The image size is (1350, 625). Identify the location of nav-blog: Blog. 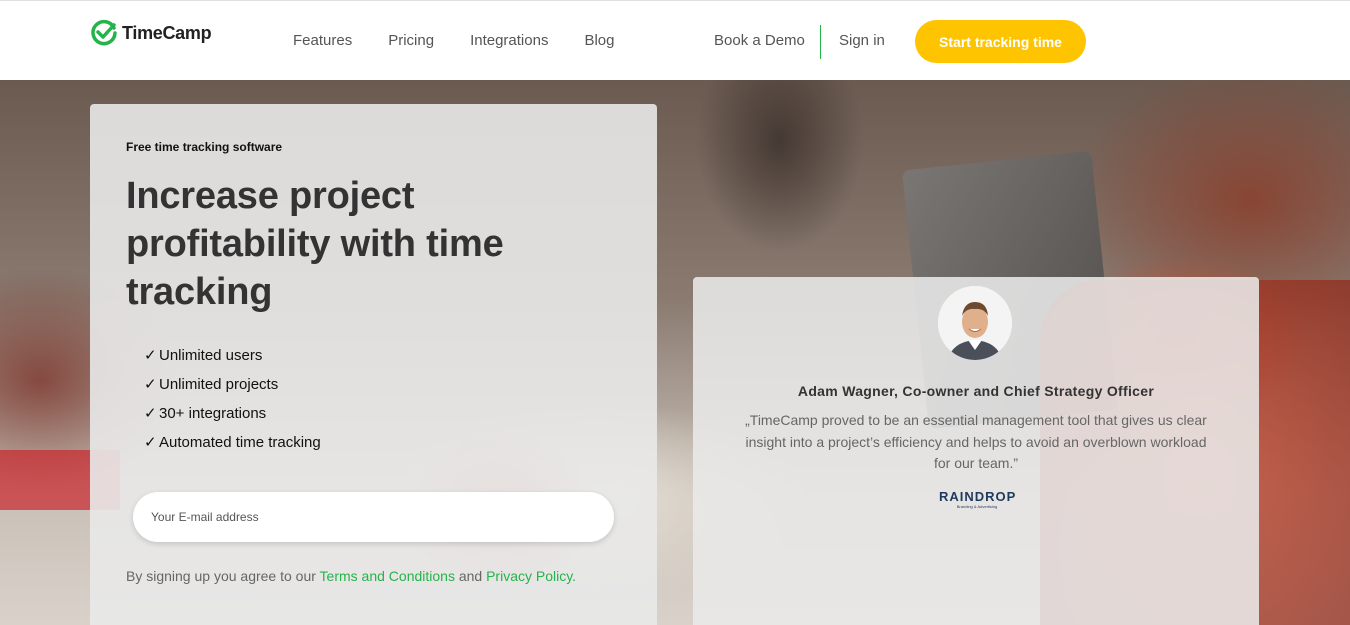
(599, 41).